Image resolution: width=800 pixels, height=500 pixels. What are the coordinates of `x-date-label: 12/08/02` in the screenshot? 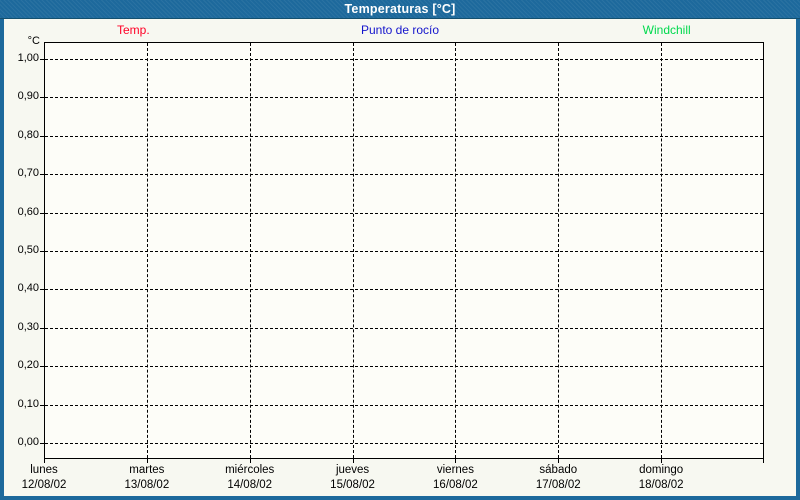 It's located at (44, 485).